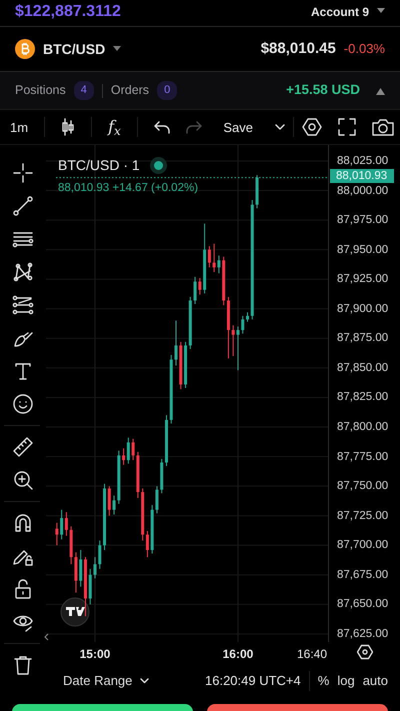 The image size is (400, 711). I want to click on zoom-in-icon, so click(23, 479).